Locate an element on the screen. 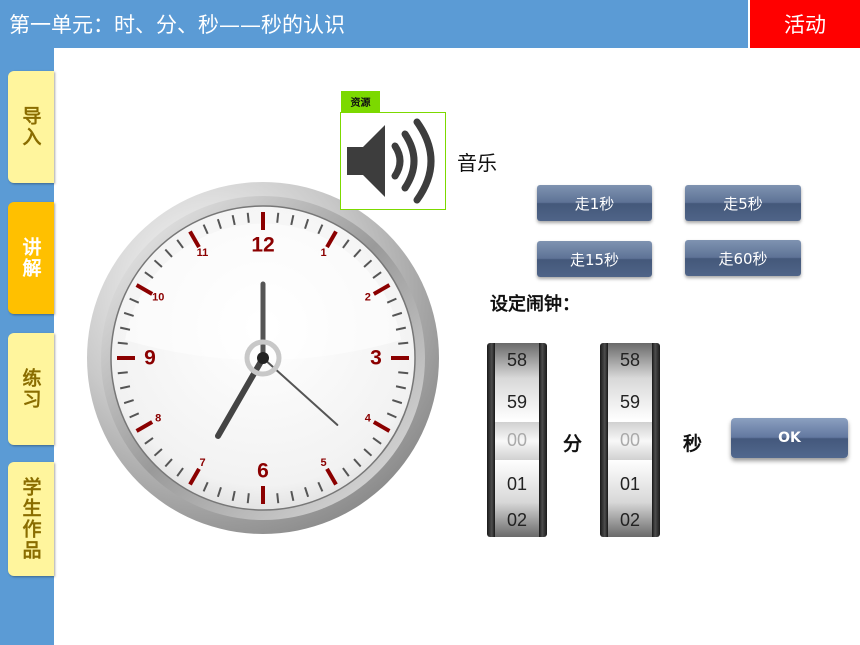 This screenshot has width=860, height=645. sidebar-item-practice: 练习 is located at coordinates (31, 389).